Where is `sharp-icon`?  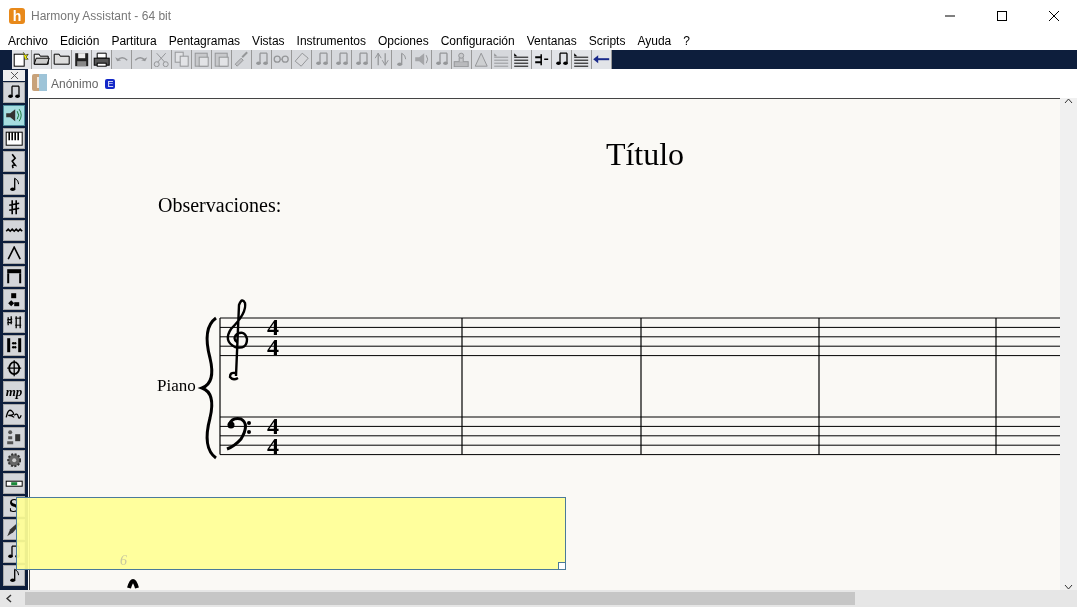
sharp-icon is located at coordinates (14, 207).